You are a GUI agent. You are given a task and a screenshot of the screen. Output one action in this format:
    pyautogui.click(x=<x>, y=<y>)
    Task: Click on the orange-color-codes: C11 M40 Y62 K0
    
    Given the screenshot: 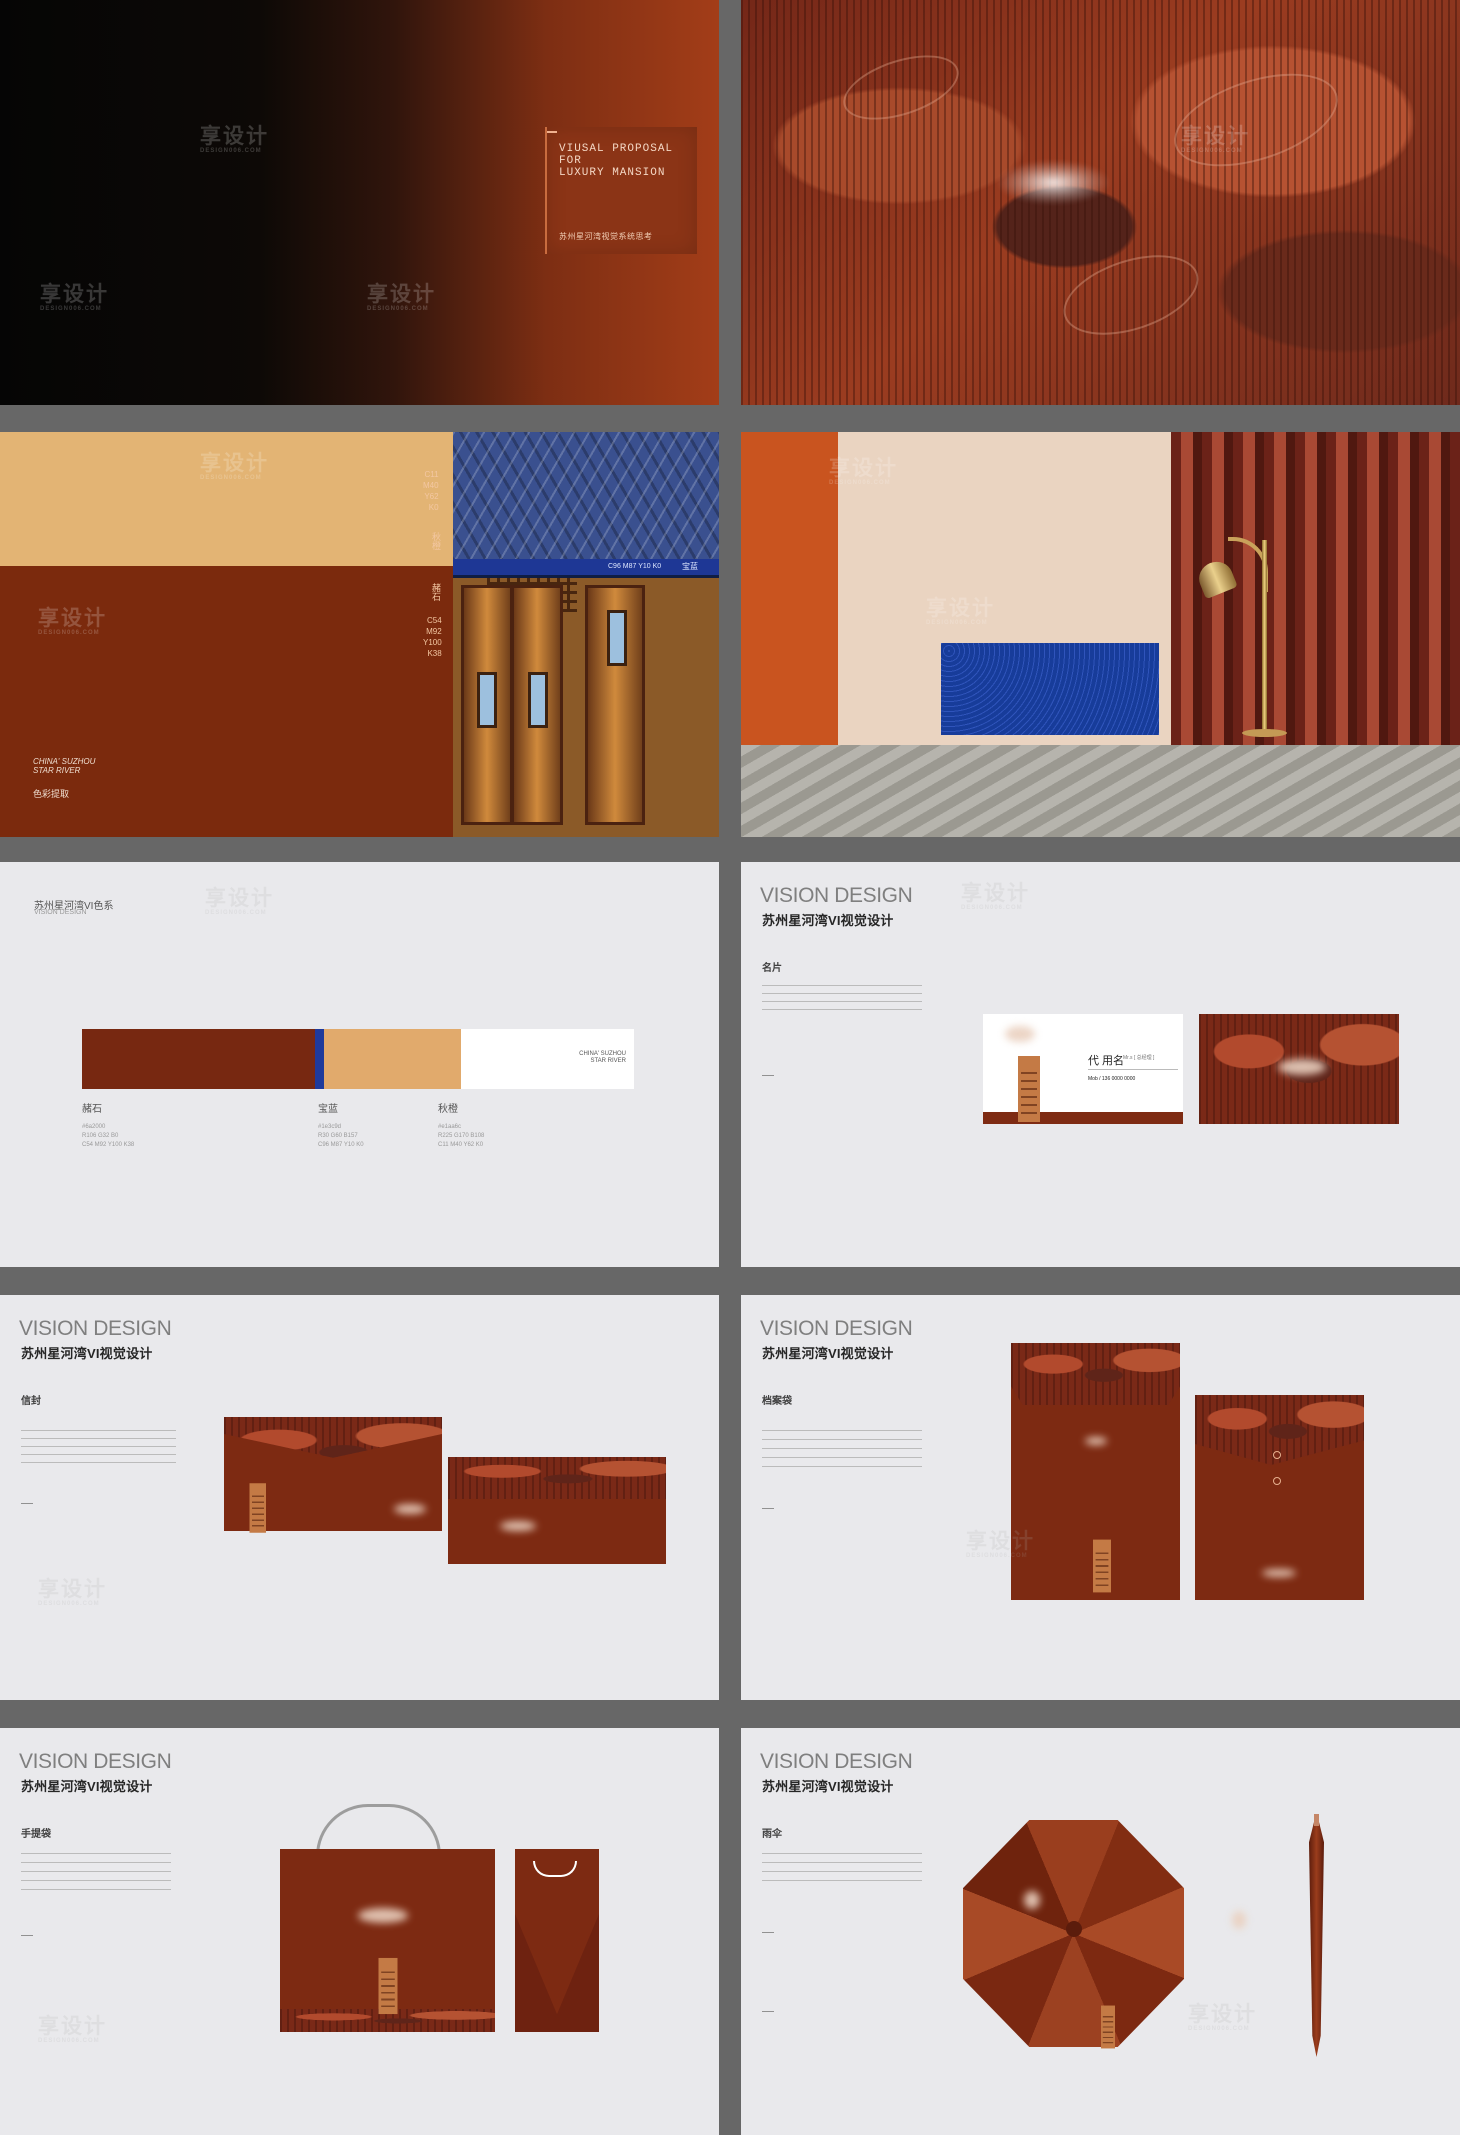 What is the action you would take?
    pyautogui.click(x=431, y=491)
    